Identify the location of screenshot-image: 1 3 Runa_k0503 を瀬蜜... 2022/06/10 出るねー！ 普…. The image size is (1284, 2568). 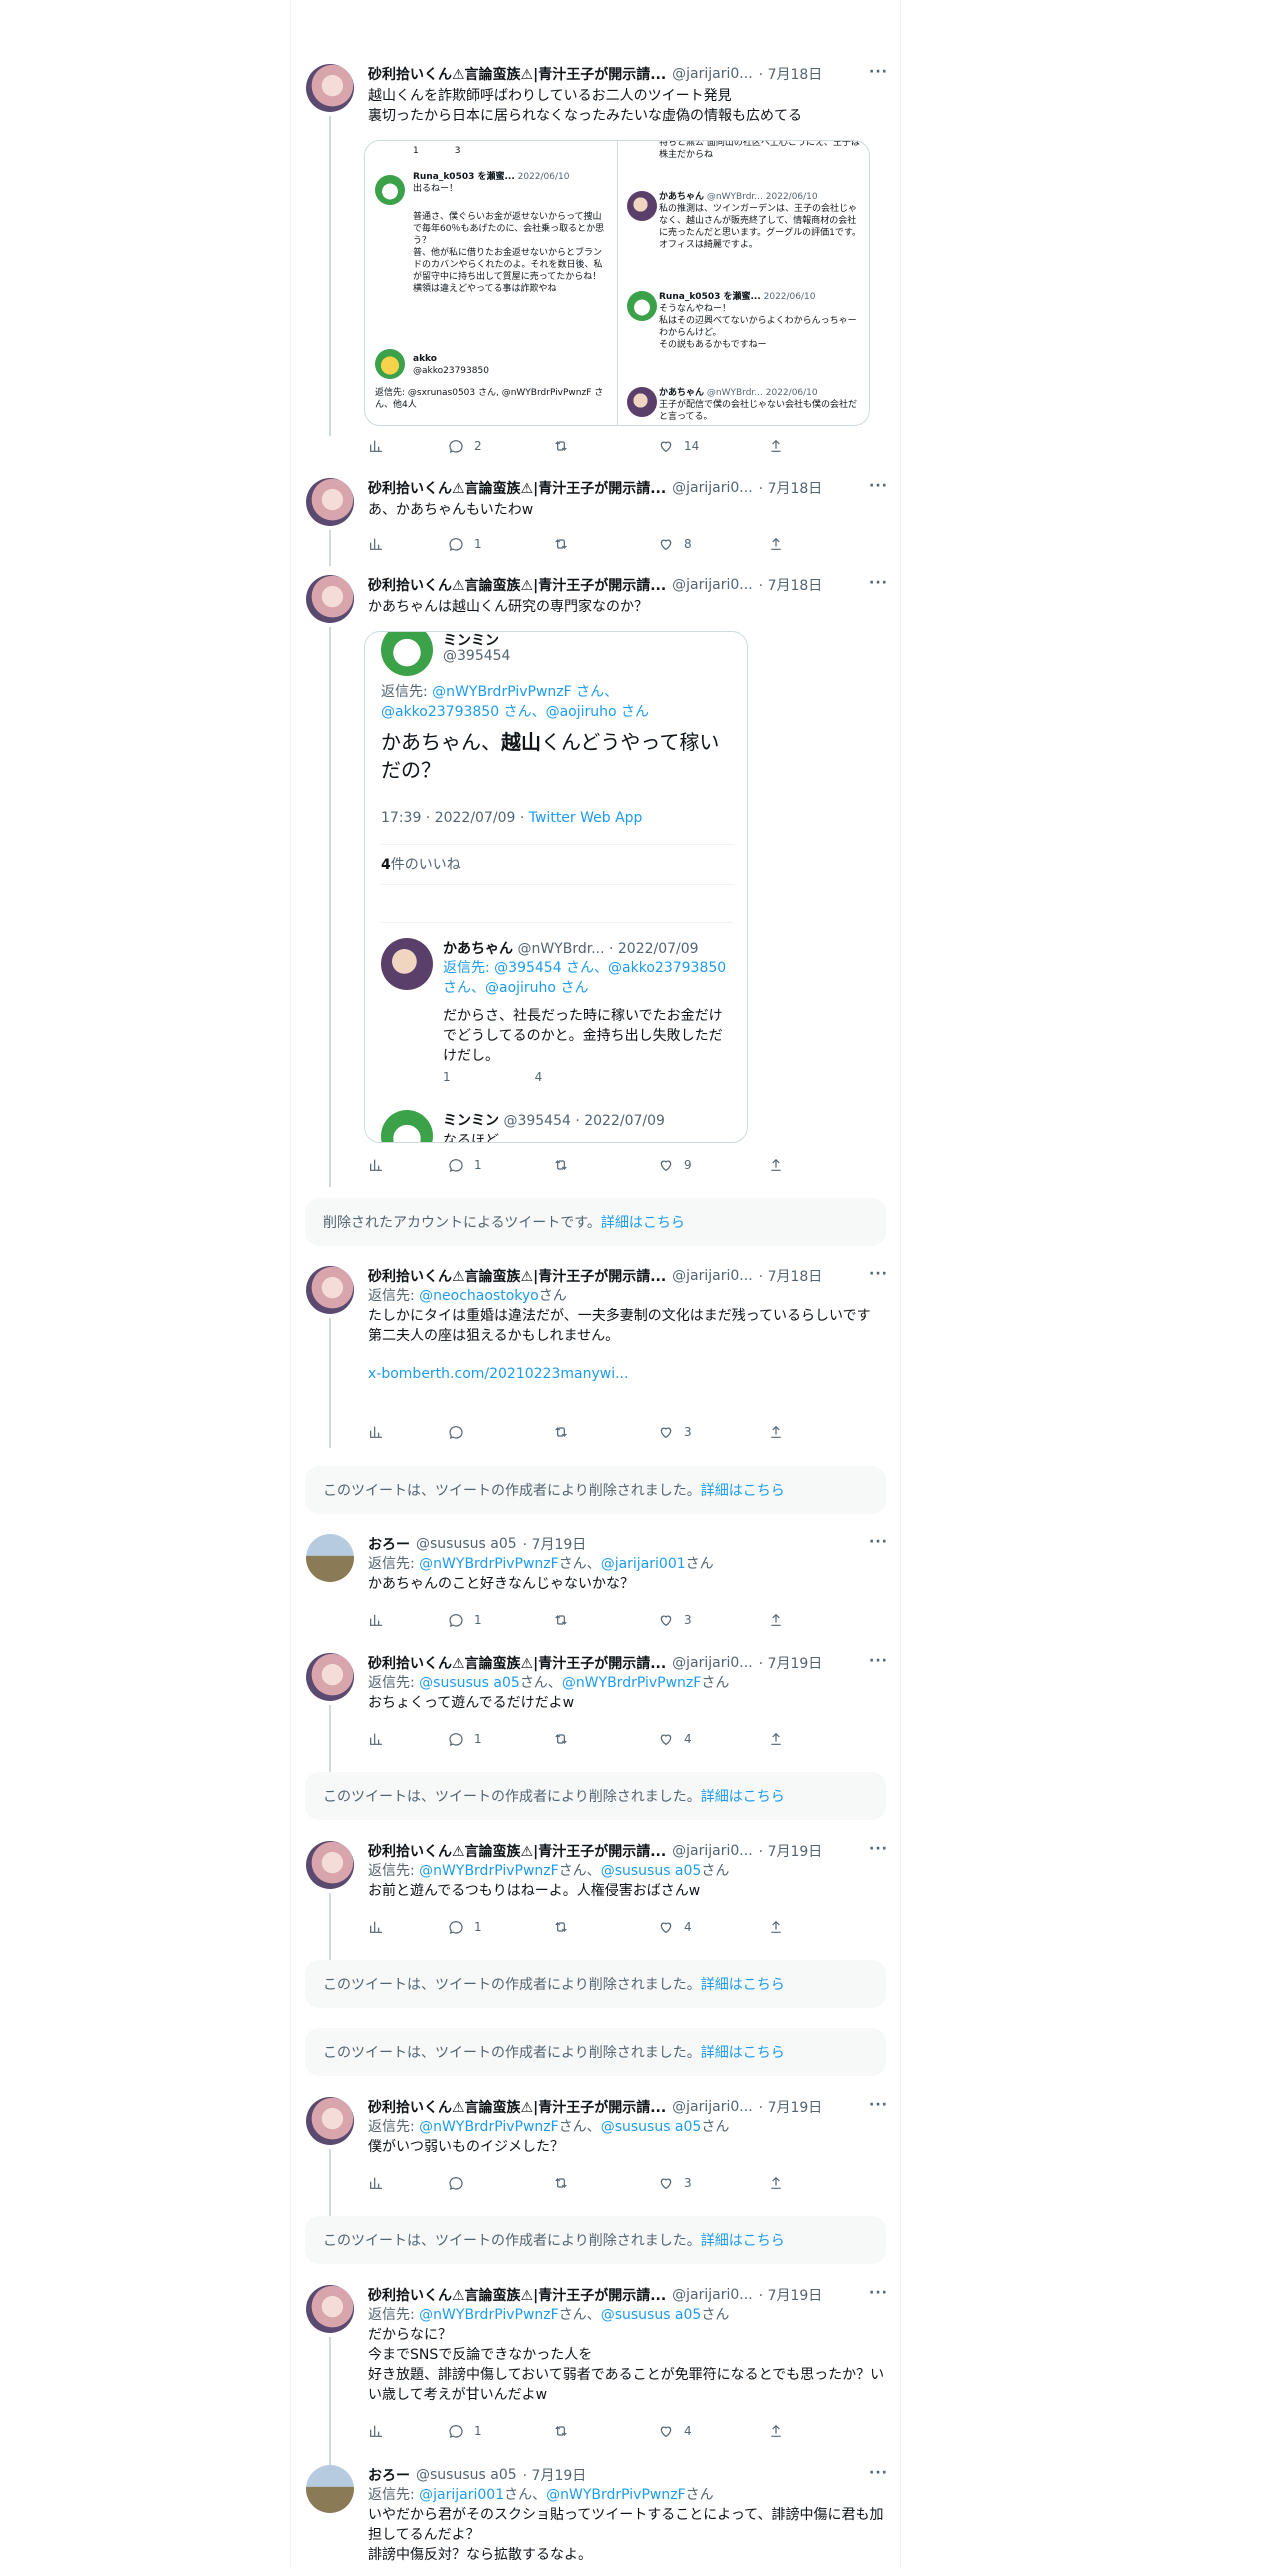
(617, 283).